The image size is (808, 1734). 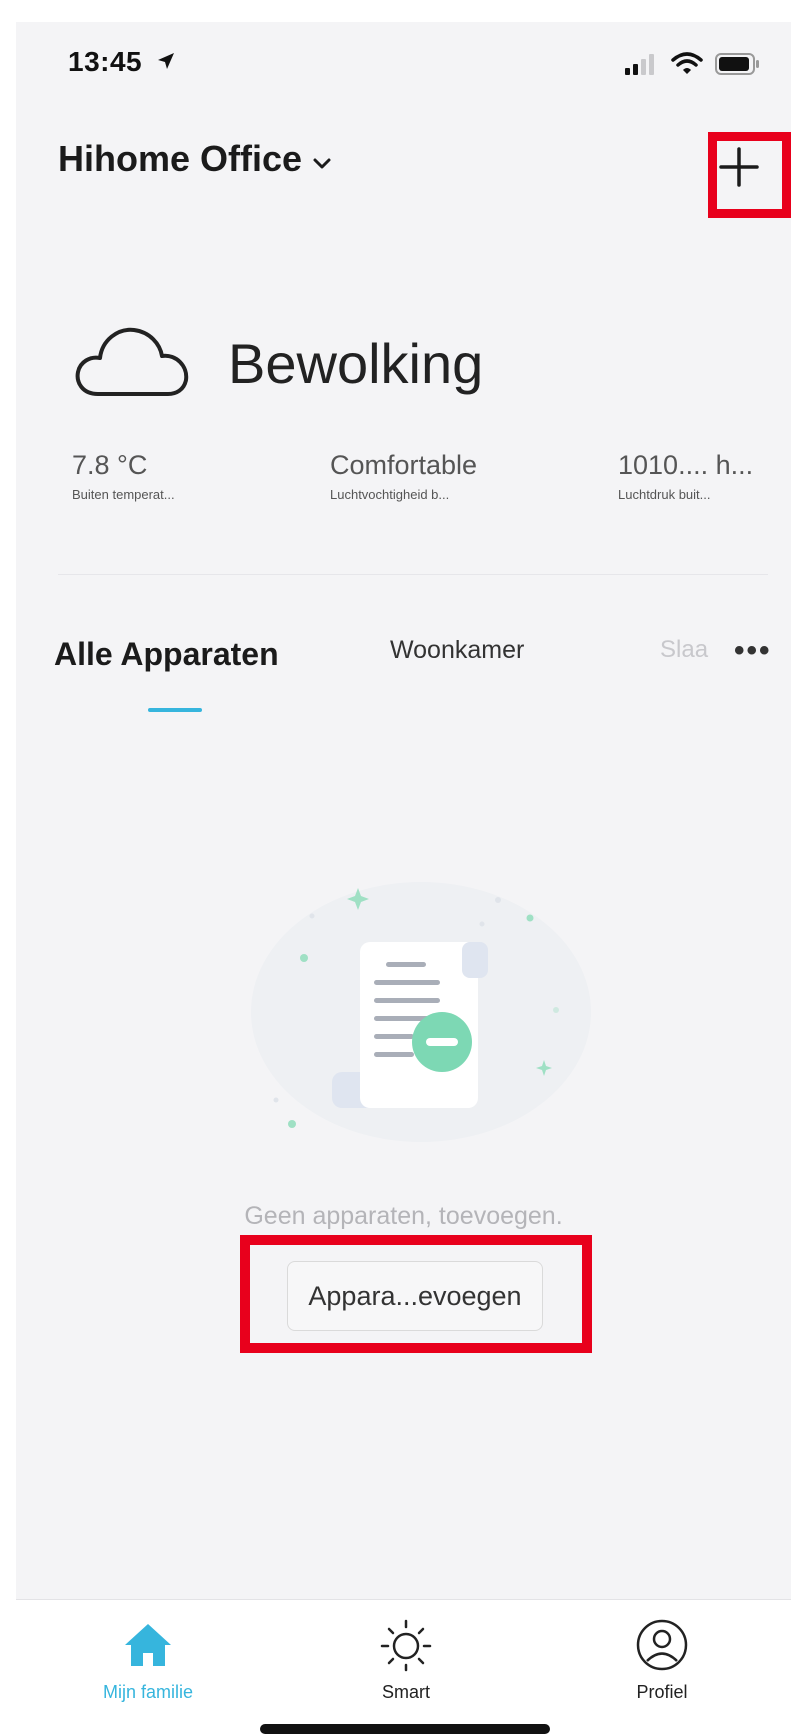 I want to click on status-time-text: 13:45, so click(x=105, y=61).